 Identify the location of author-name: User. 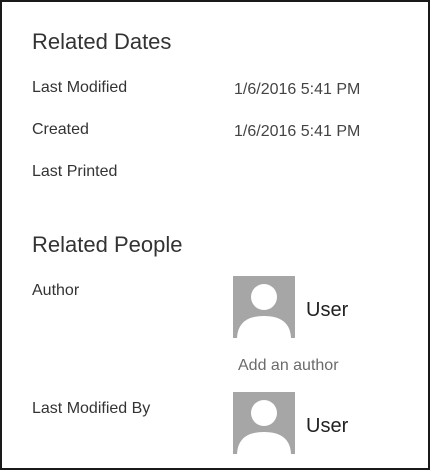
(327, 310).